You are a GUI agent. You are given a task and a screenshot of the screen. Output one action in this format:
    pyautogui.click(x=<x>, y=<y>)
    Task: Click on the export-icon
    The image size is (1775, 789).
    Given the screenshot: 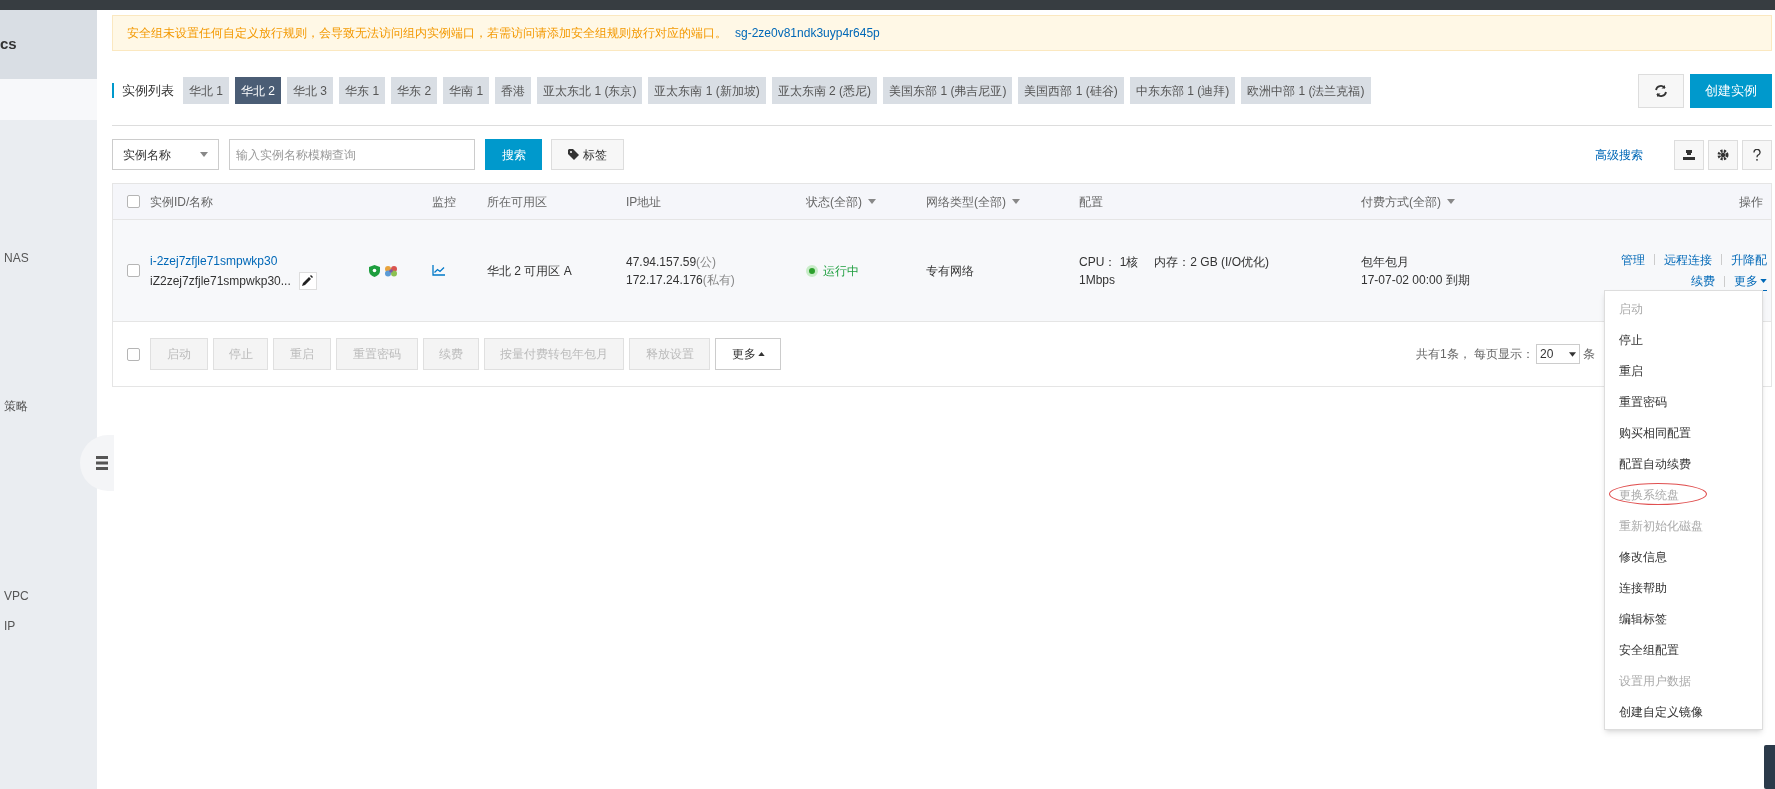 What is the action you would take?
    pyautogui.click(x=1689, y=154)
    